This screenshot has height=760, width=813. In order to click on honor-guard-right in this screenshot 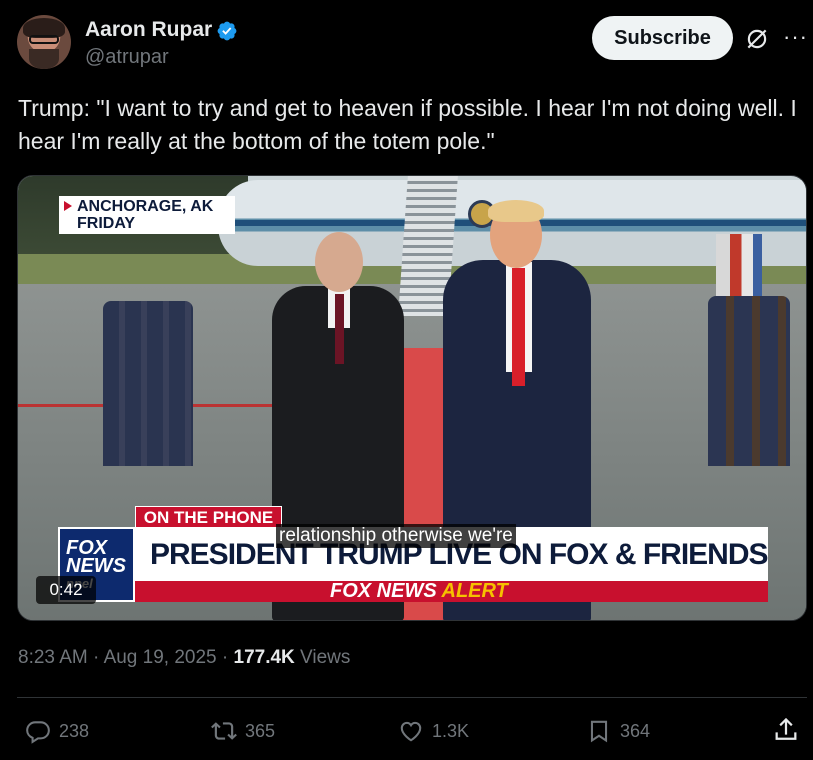, I will do `click(749, 381)`.